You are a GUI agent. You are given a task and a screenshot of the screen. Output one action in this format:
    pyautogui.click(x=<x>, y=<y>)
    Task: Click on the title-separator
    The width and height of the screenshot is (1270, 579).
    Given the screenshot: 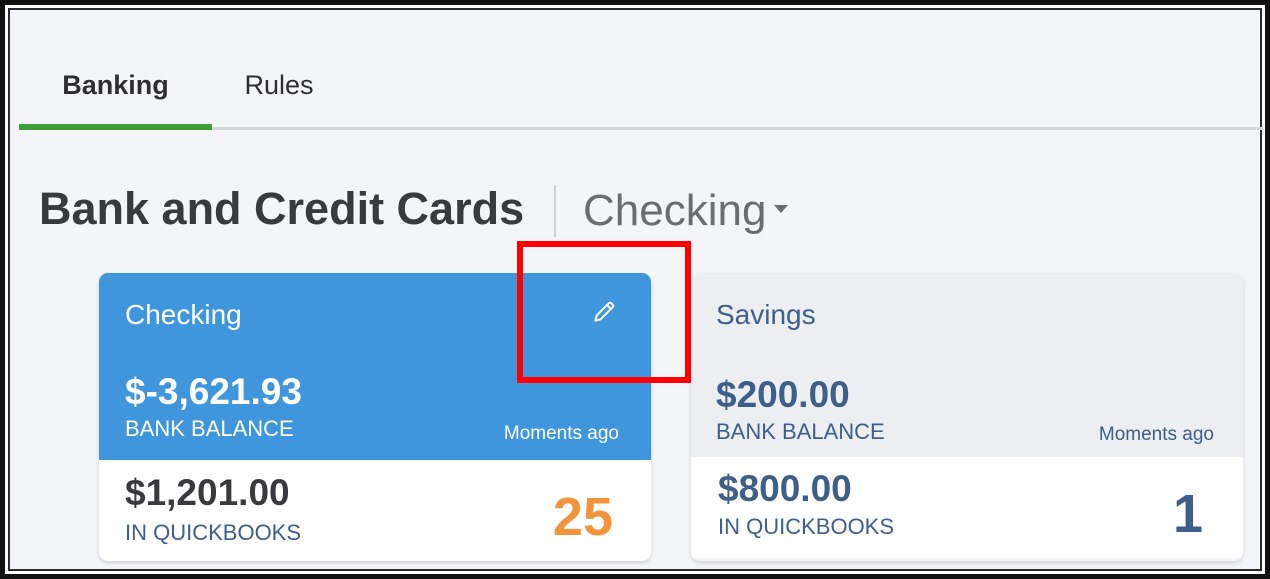 What is the action you would take?
    pyautogui.click(x=555, y=211)
    